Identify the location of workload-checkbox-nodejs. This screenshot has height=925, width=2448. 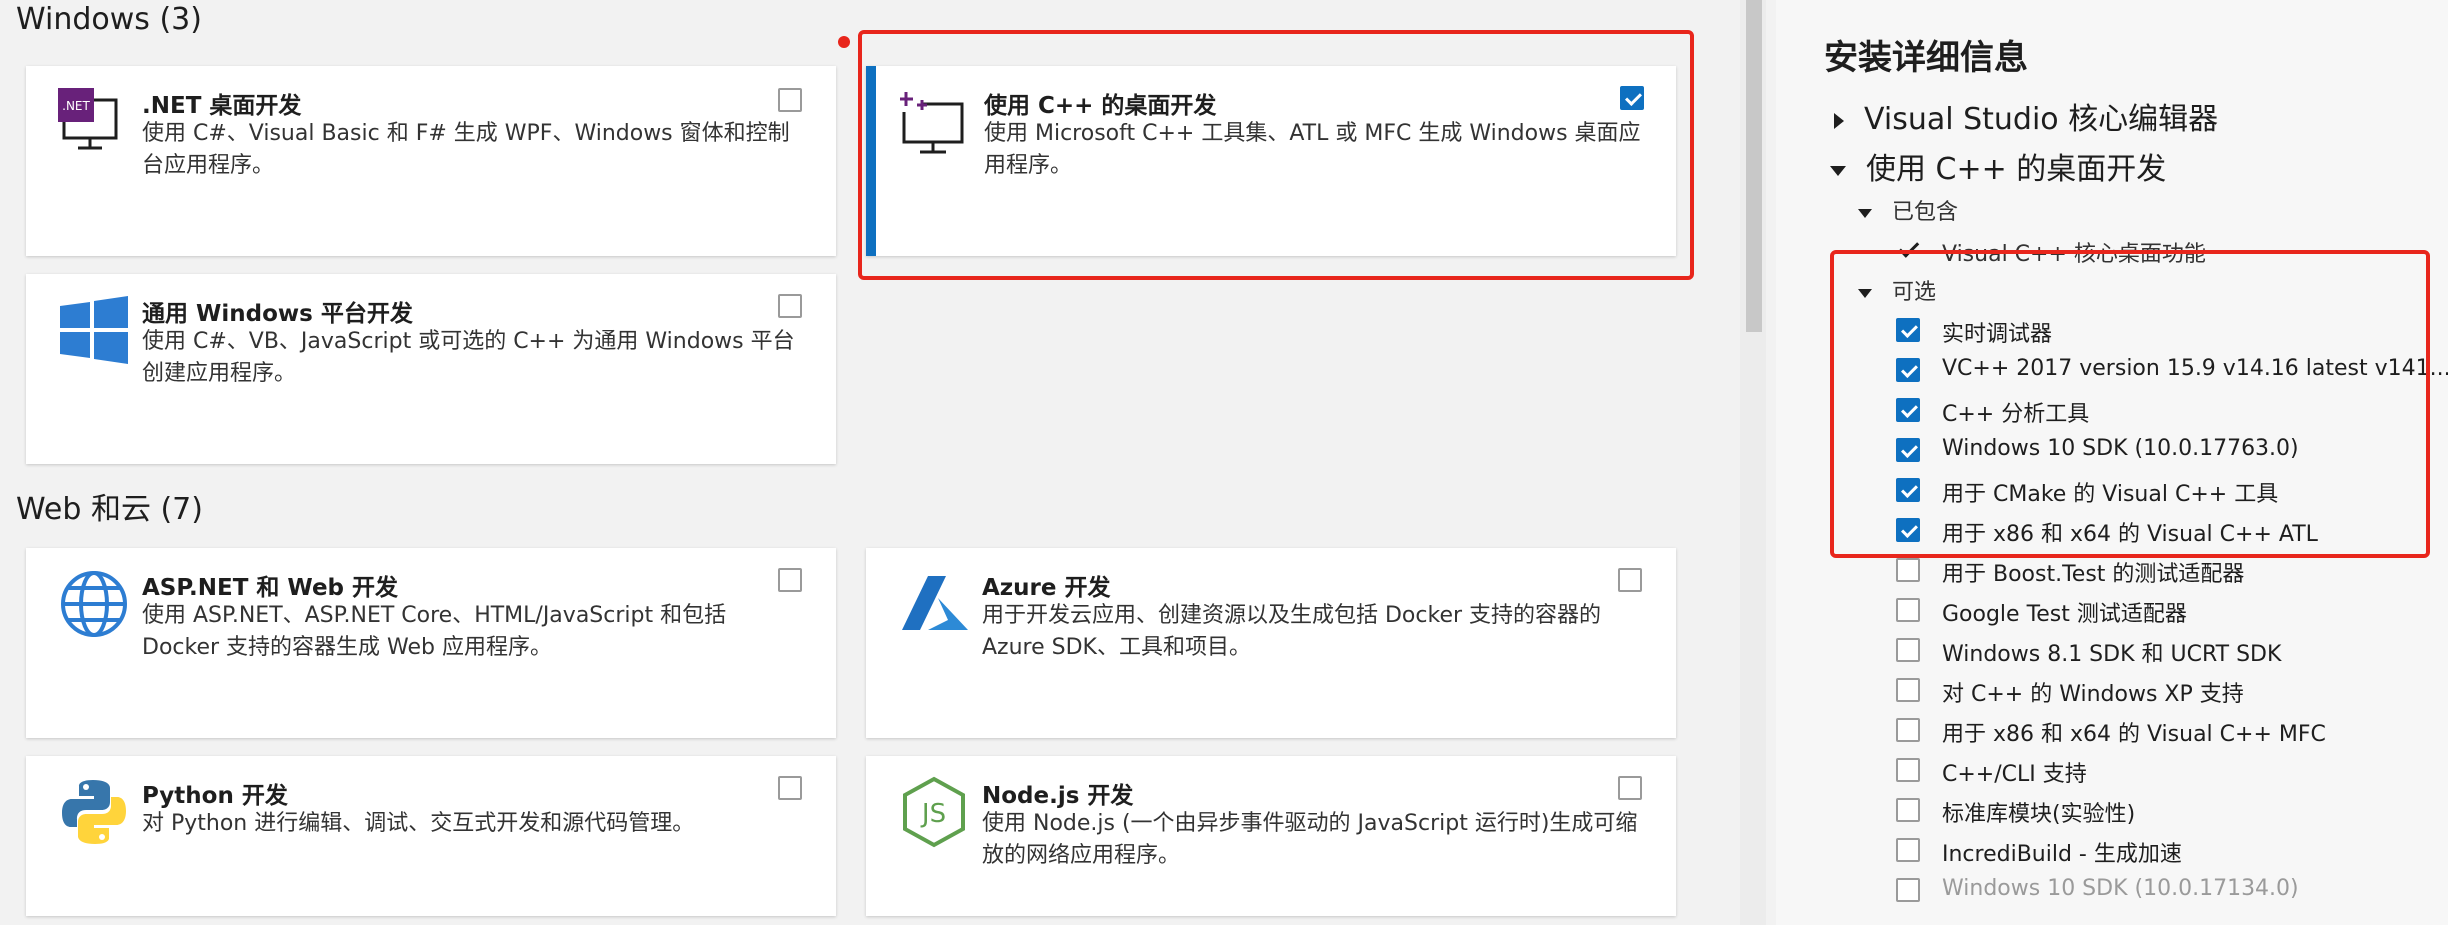
(1630, 788).